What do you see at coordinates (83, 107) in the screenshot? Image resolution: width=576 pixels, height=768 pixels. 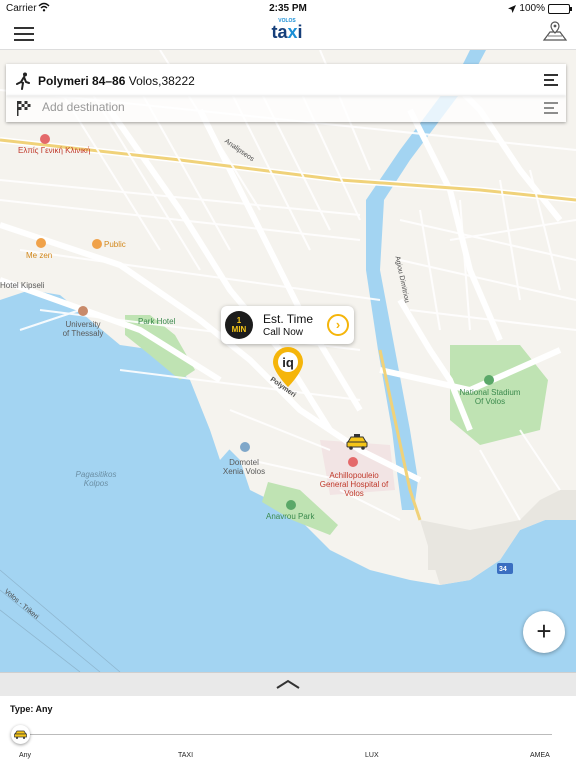 I see `destination-input: Add destination` at bounding box center [83, 107].